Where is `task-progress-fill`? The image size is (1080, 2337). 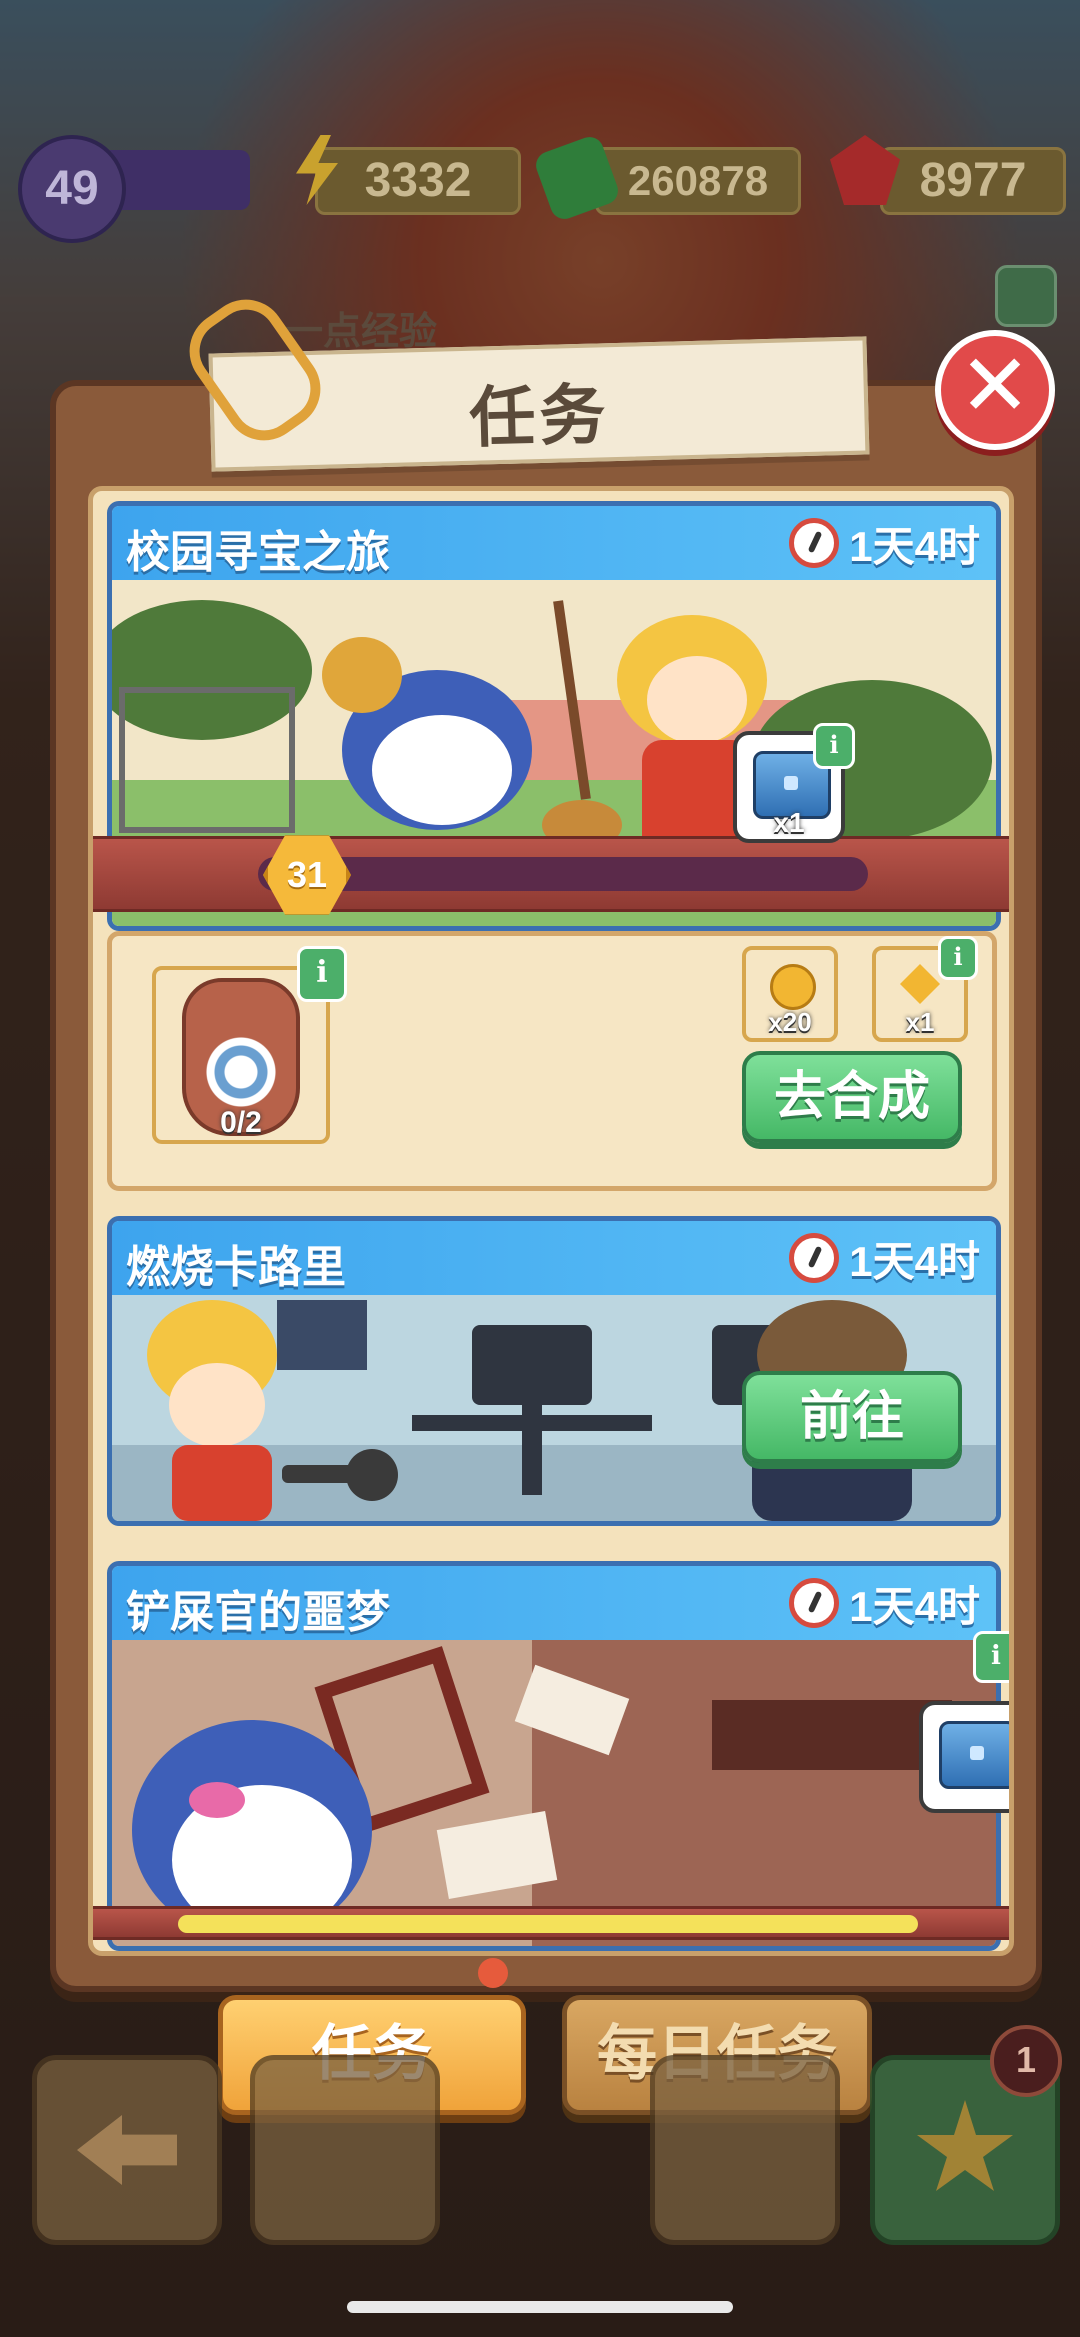
task-progress-fill is located at coordinates (548, 1924).